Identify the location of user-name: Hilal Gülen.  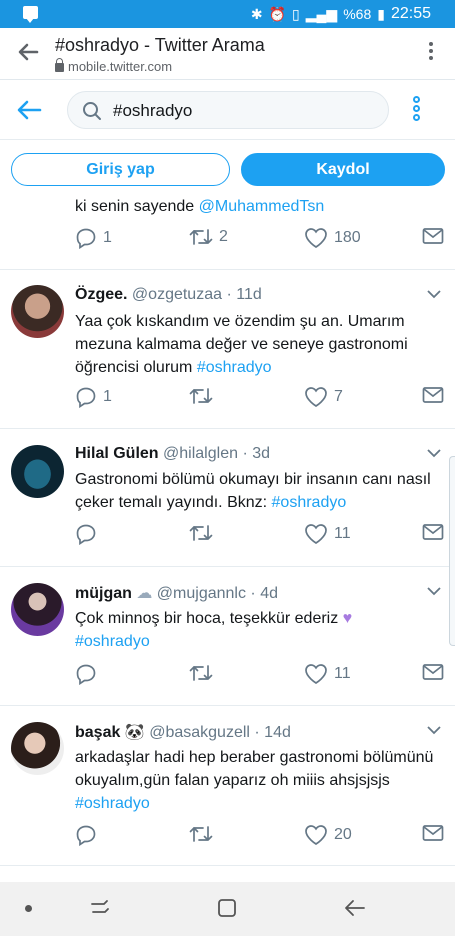
(117, 453).